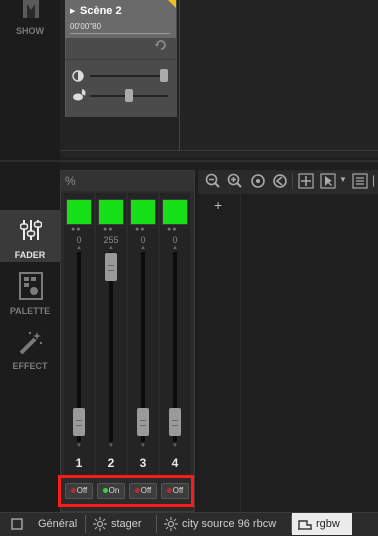 The height and width of the screenshot is (536, 378). I want to click on select-pointer-icon, so click(328, 181).